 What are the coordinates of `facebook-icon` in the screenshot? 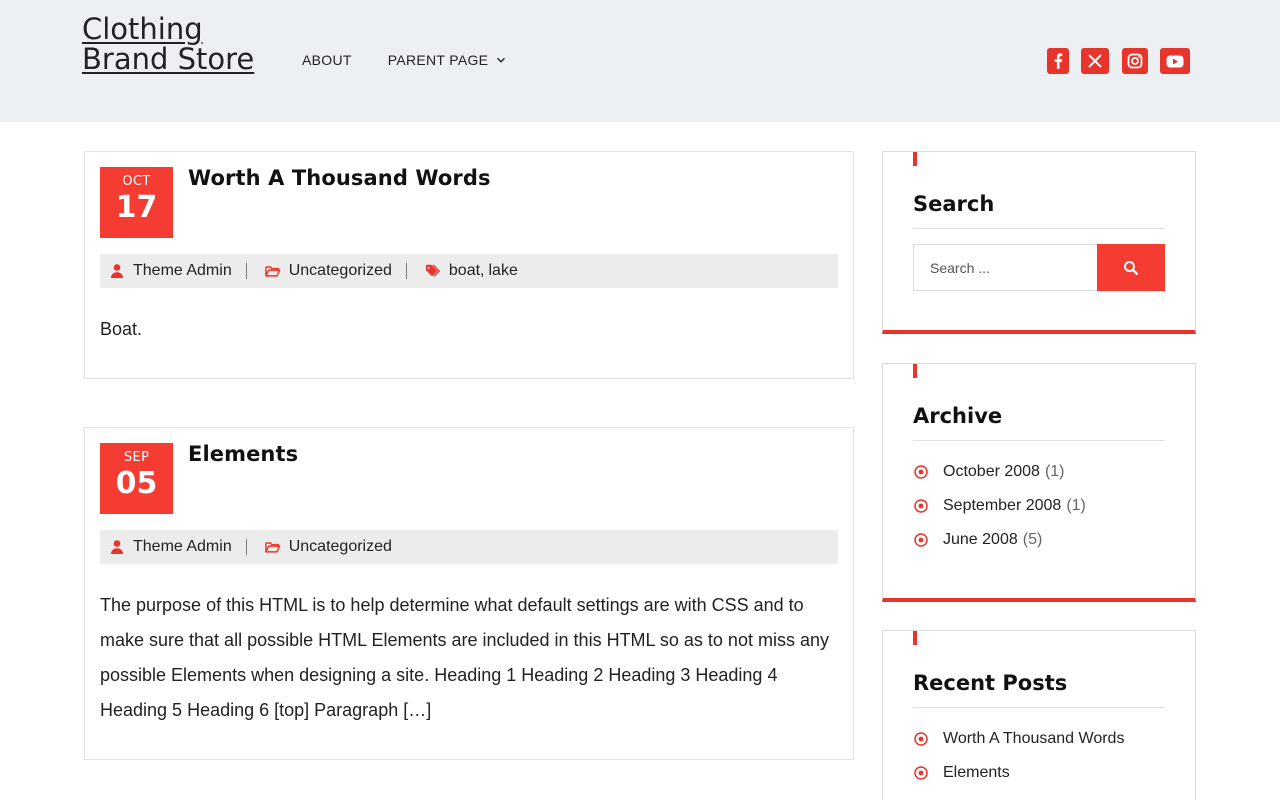 It's located at (1058, 61).